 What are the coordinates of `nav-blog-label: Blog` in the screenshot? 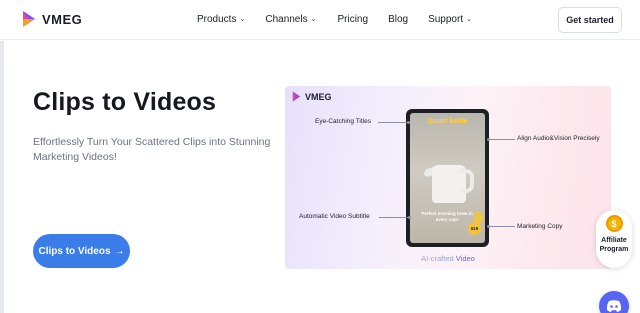 It's located at (398, 19).